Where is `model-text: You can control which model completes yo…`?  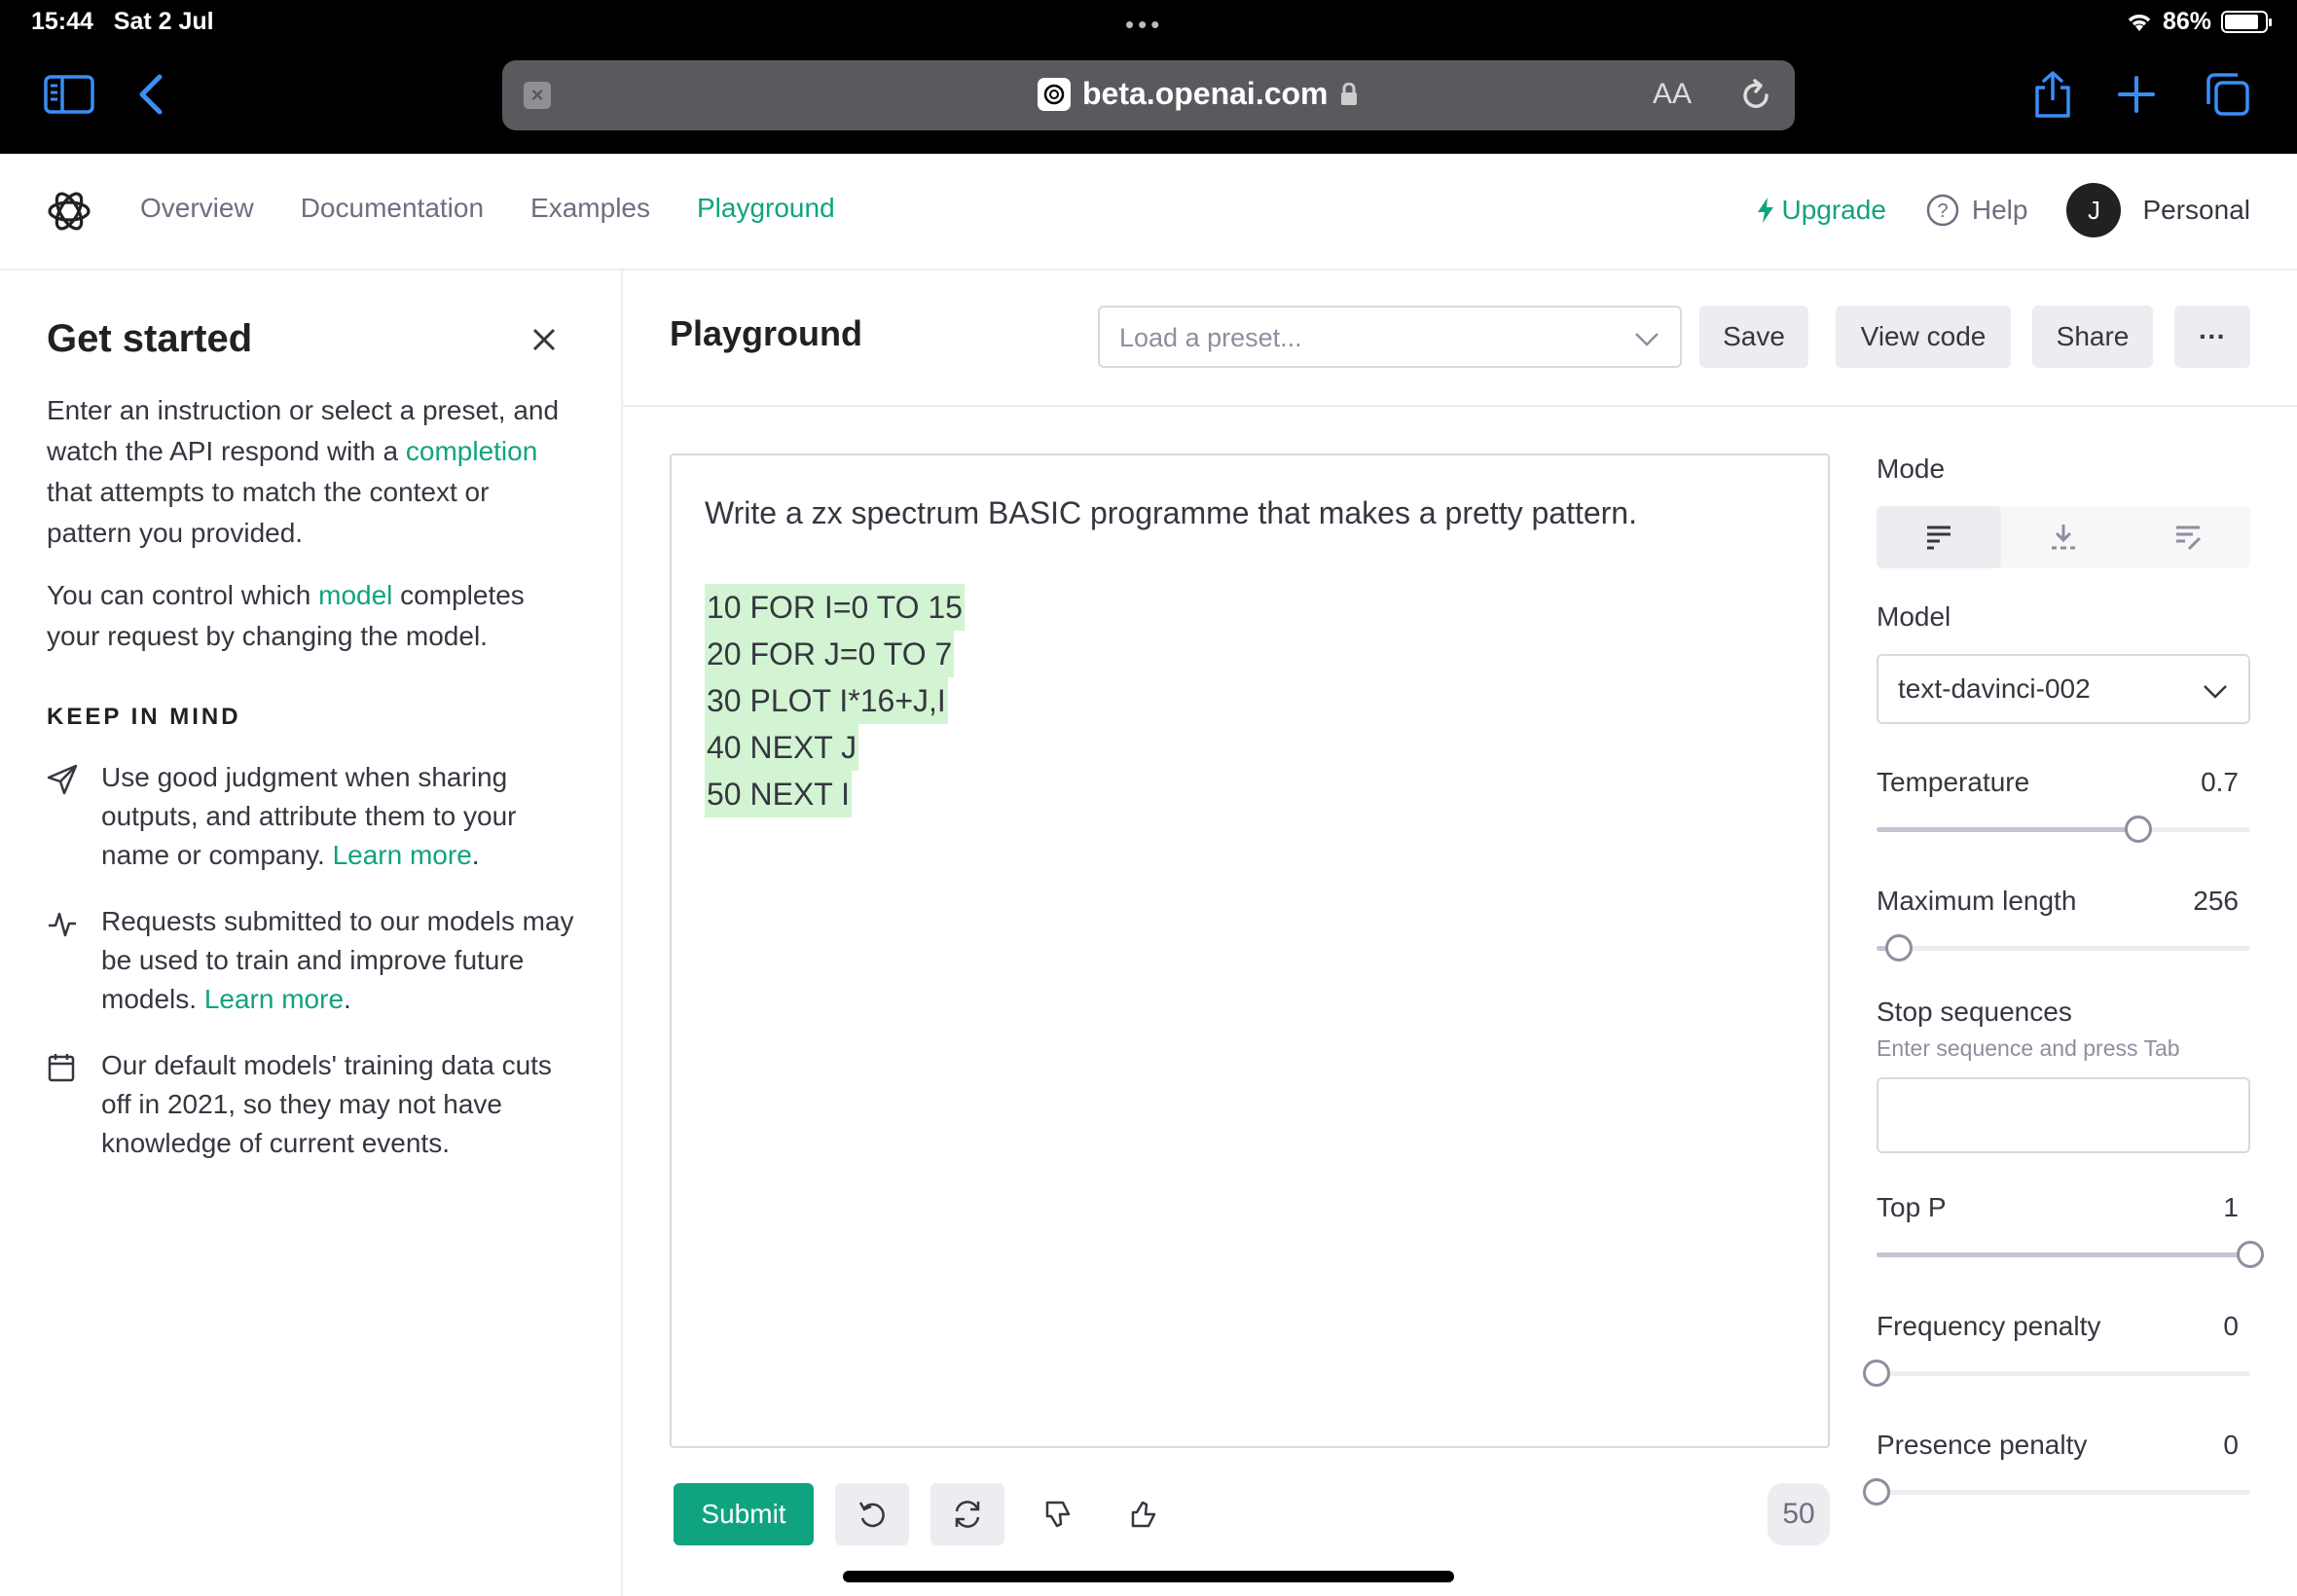
model-text: You can control which model completes yo… is located at coordinates (286, 615).